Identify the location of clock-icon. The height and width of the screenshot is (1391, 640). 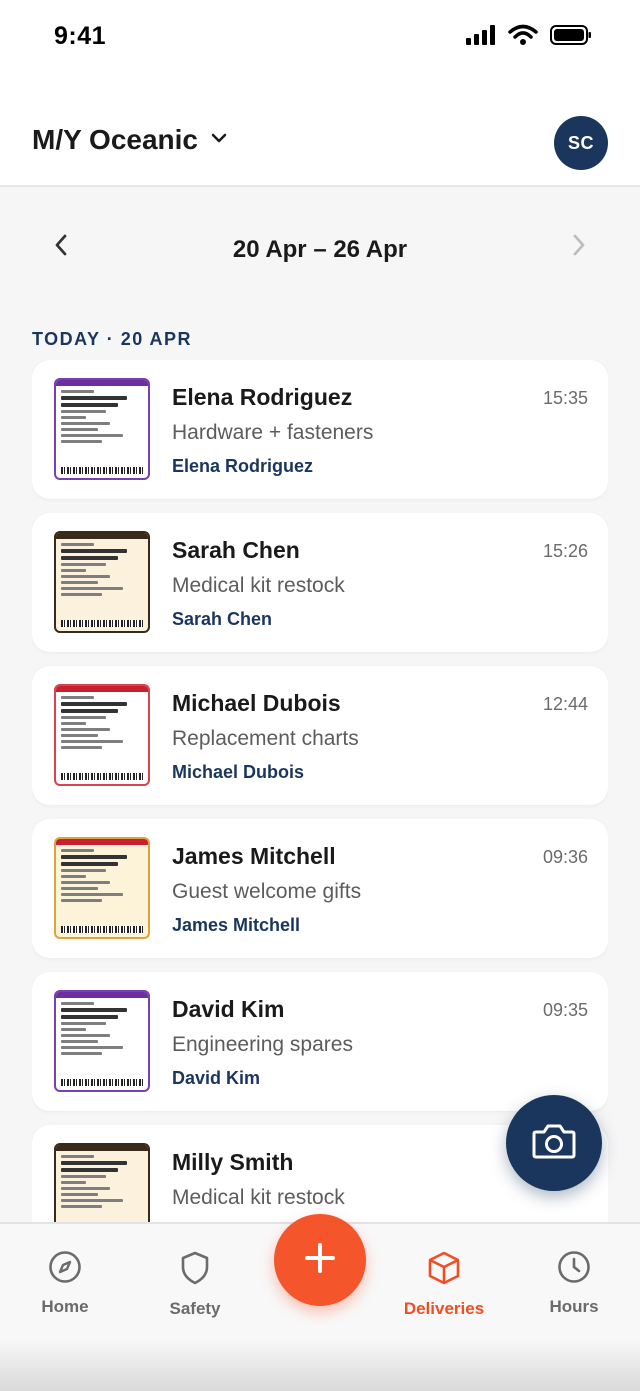
(574, 1269).